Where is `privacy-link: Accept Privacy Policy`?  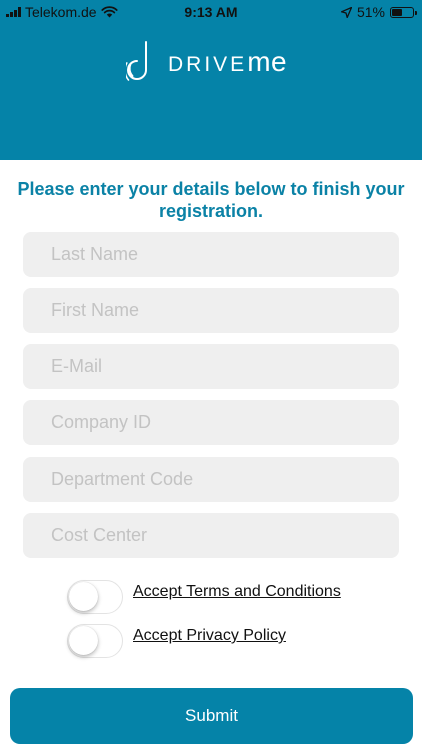
privacy-link: Accept Privacy Policy is located at coordinates (209, 636).